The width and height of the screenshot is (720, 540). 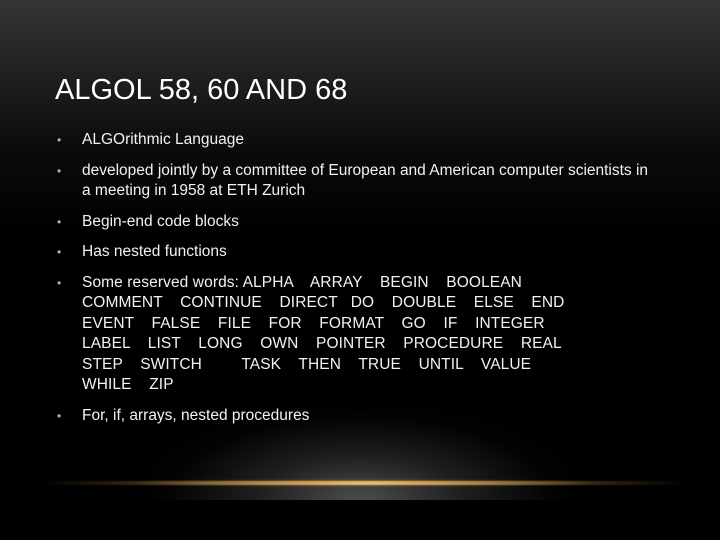 I want to click on bullet-text: ALGOrithmic Language, so click(x=163, y=139).